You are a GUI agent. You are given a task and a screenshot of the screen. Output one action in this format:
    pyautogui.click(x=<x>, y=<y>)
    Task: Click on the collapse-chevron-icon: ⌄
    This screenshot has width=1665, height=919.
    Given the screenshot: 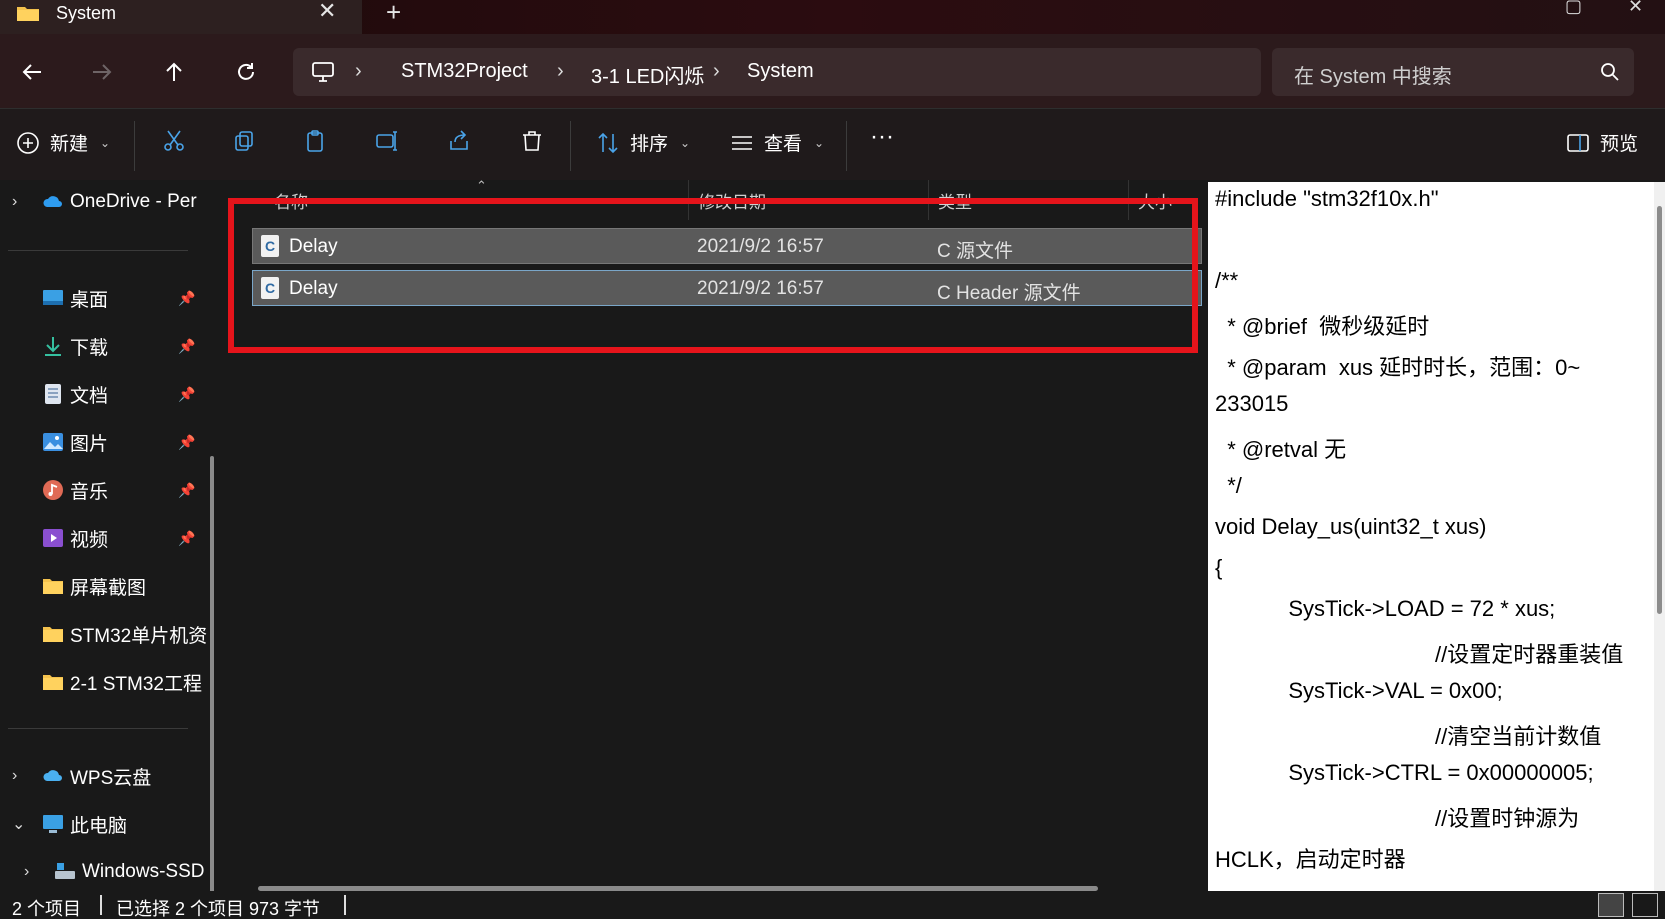 What is the action you would take?
    pyautogui.click(x=18, y=824)
    